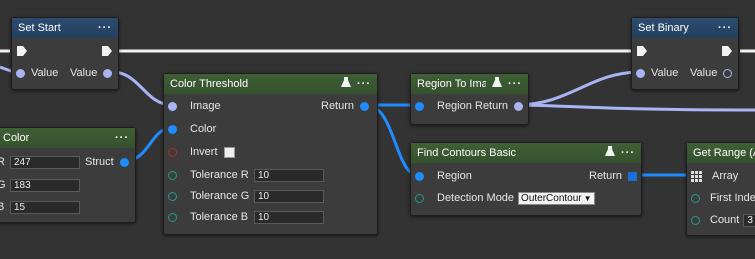 The height and width of the screenshot is (259, 755). Describe the element at coordinates (99, 162) in the screenshot. I see `struct-out-label: Struct` at that location.